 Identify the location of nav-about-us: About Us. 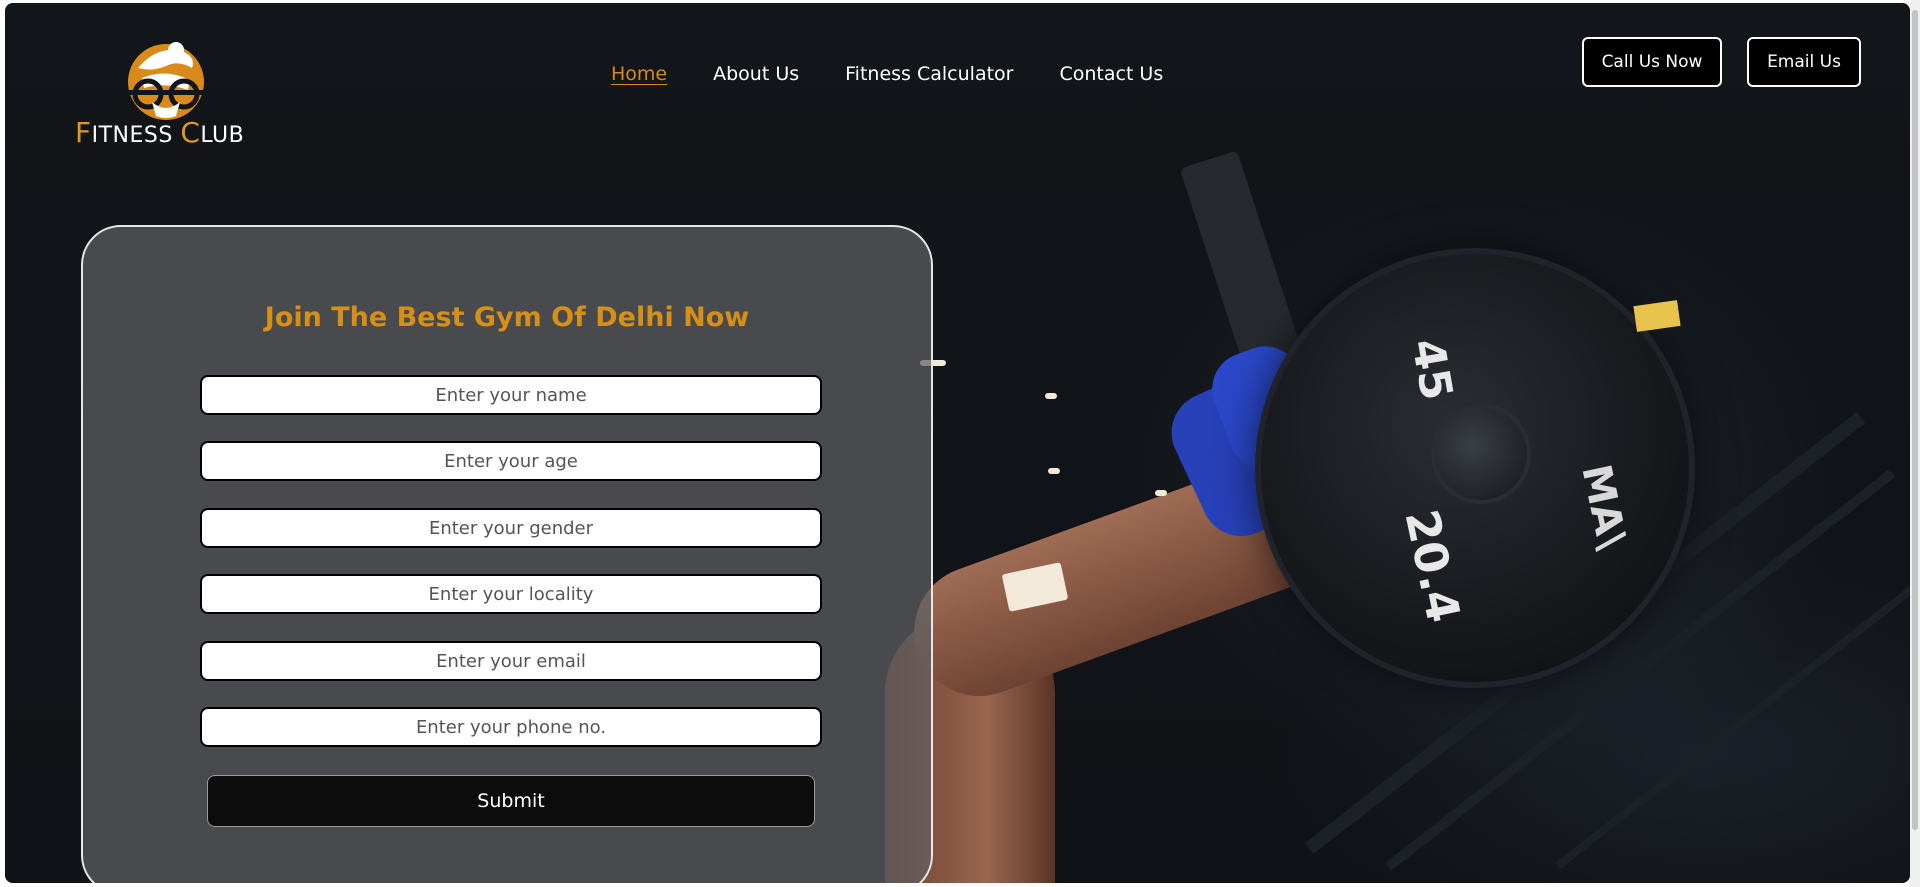
(756, 74).